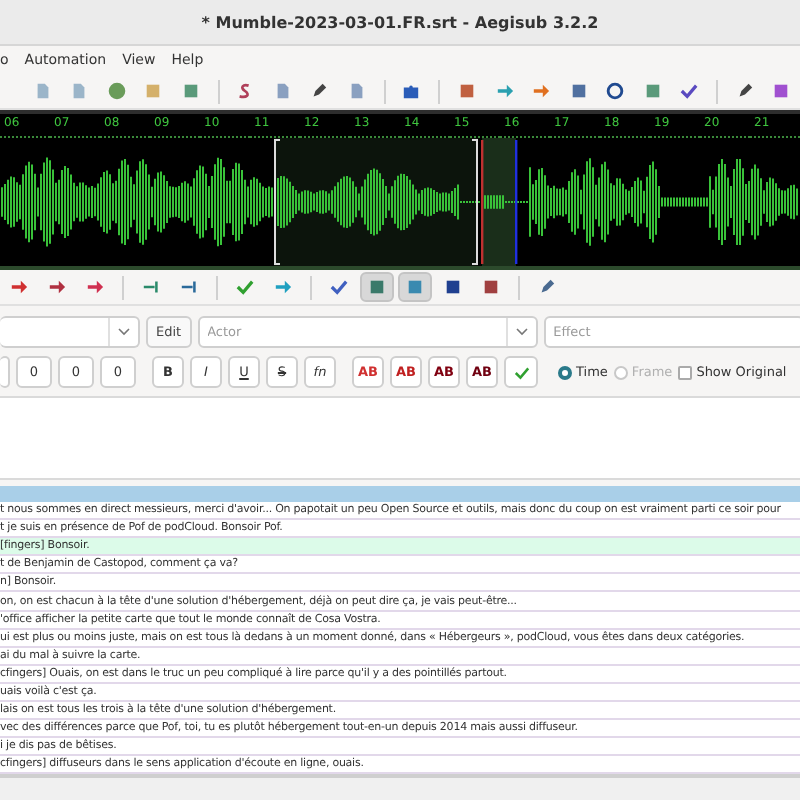  I want to click on squiggle-icon, so click(245, 91).